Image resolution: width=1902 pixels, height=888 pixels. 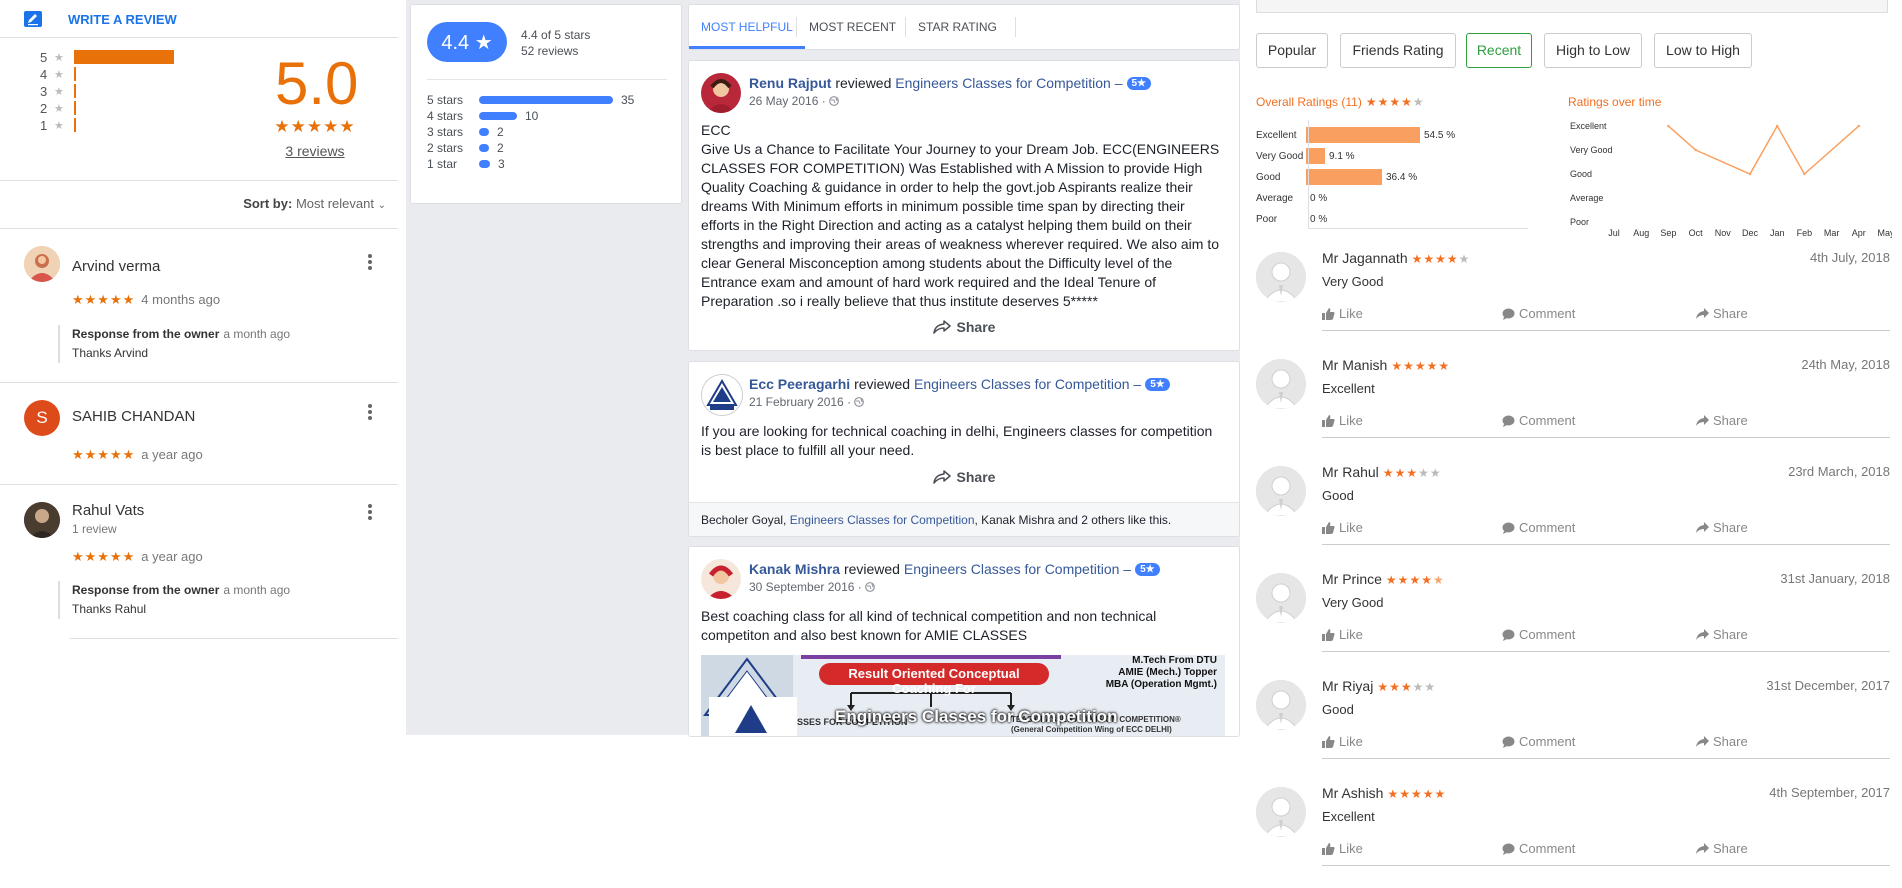 What do you see at coordinates (1354, 365) in the screenshot?
I see `rater-name: Mr Manish` at bounding box center [1354, 365].